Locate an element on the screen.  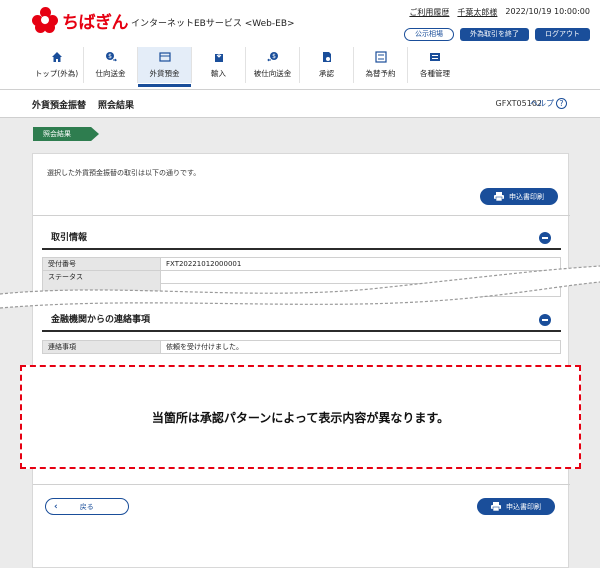
section-transaction-title: 取引情報 is located at coordinates (69, 238).